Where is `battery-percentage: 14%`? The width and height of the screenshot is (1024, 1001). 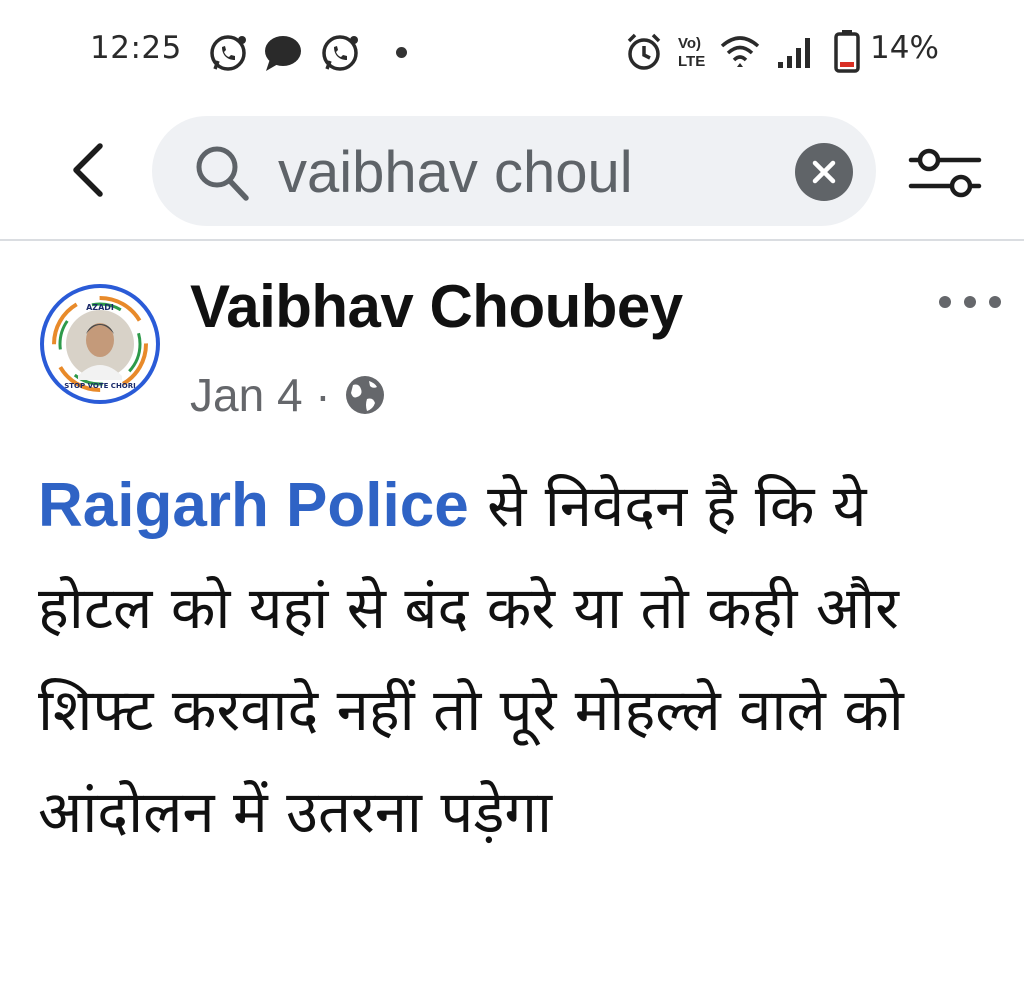 battery-percentage: 14% is located at coordinates (904, 48).